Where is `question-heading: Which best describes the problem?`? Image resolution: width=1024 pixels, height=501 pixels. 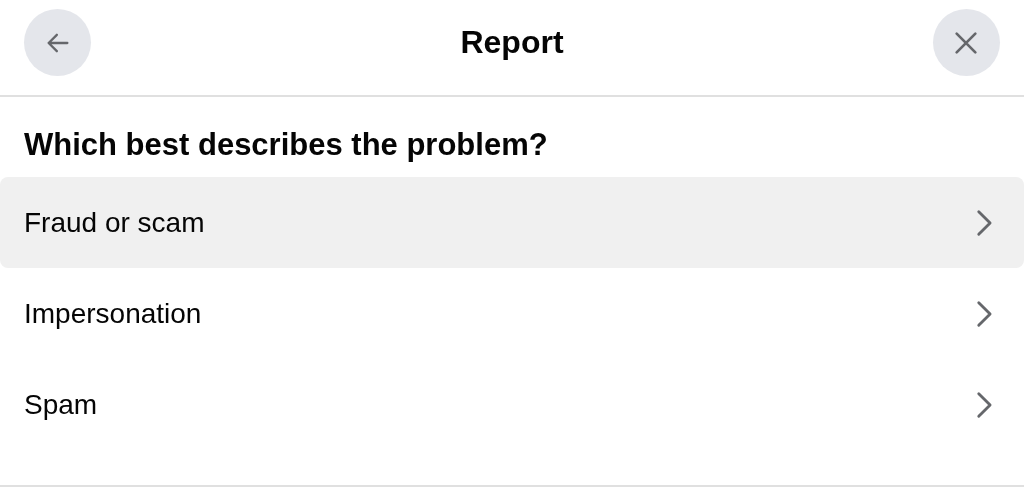
question-heading: Which best describes the problem? is located at coordinates (286, 145).